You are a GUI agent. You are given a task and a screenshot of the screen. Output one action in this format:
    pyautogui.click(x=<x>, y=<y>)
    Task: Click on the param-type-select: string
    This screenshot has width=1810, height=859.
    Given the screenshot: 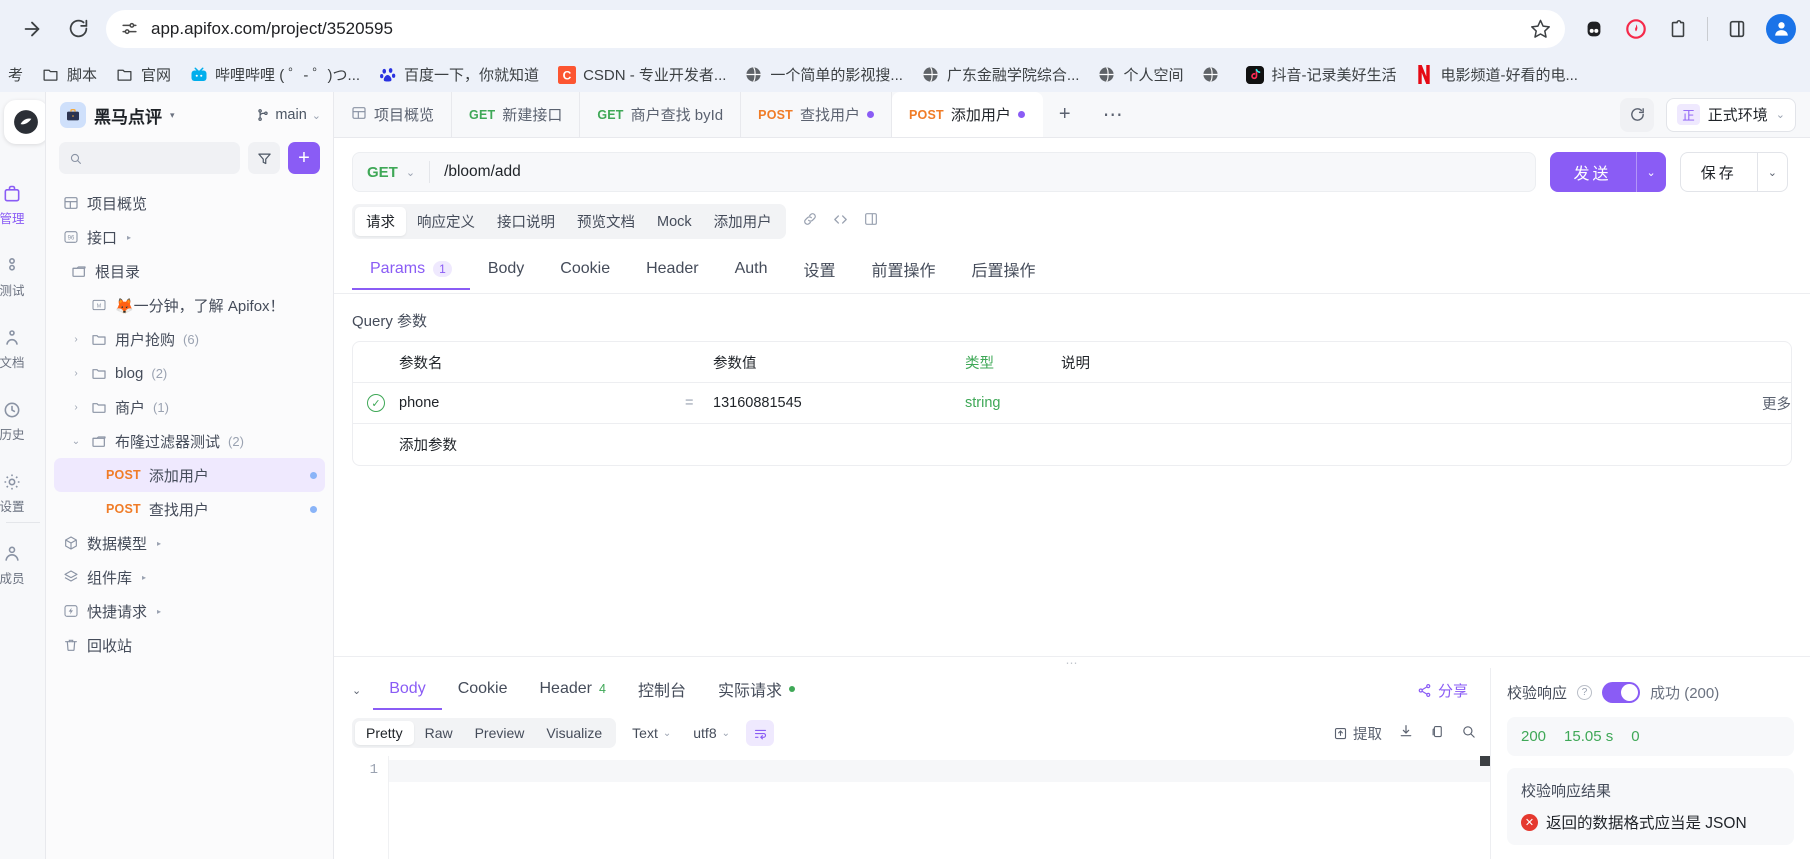 What is the action you would take?
    pyautogui.click(x=1013, y=403)
    